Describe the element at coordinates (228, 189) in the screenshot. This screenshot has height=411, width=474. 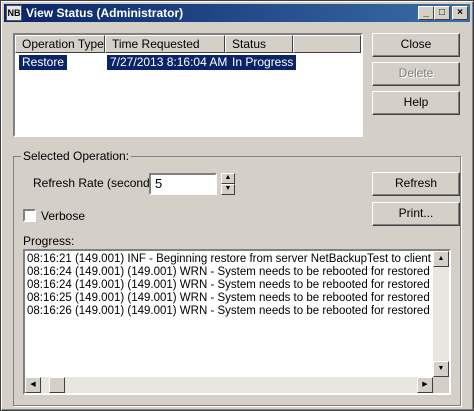
I see `spin-down-button: ▼` at that location.